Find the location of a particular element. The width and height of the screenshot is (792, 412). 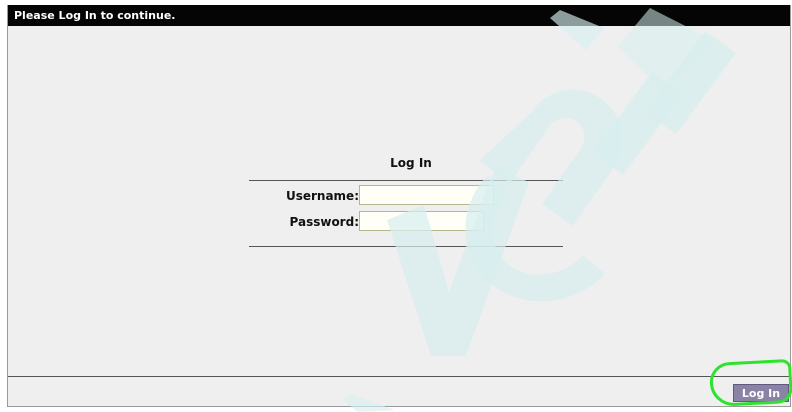

username-row: Username: is located at coordinates (406, 196).